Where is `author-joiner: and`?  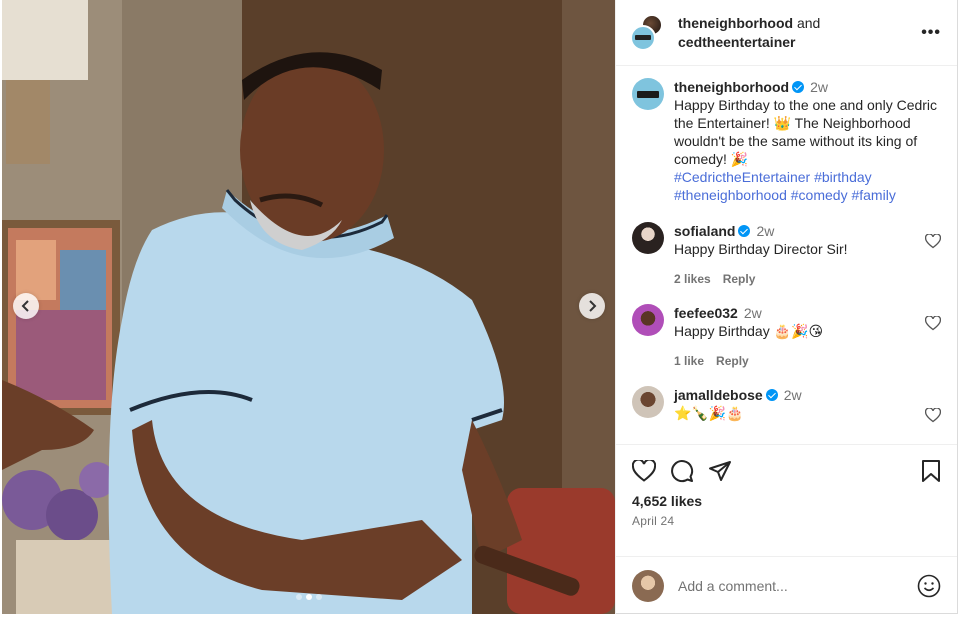
author-joiner: and is located at coordinates (808, 22).